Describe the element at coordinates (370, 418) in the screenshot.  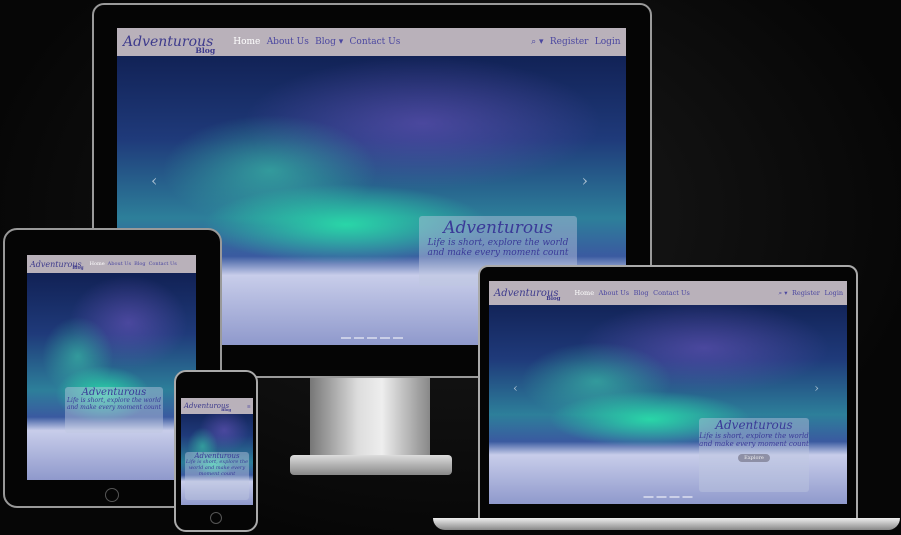
I see `monitor-stand` at that location.